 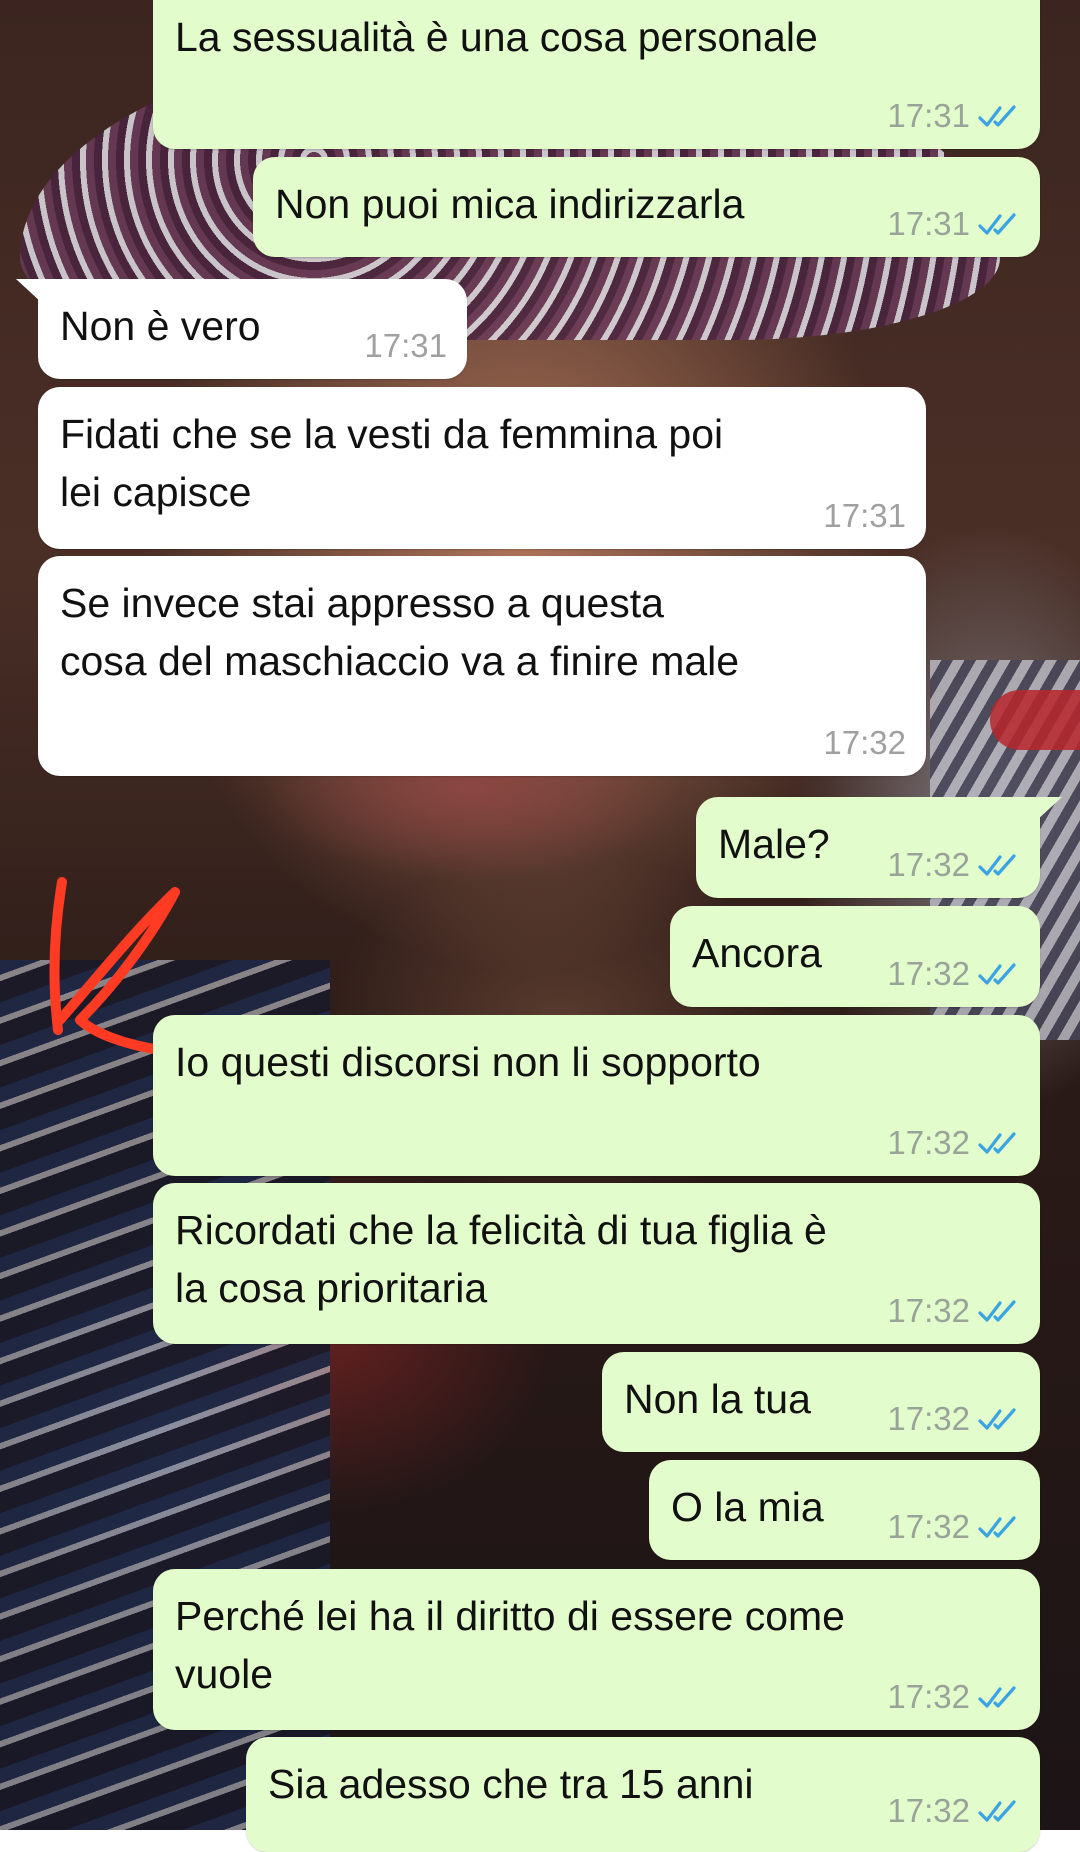 What do you see at coordinates (496, 37) in the screenshot?
I see `message-text: La sessualità è una cosa personale` at bounding box center [496, 37].